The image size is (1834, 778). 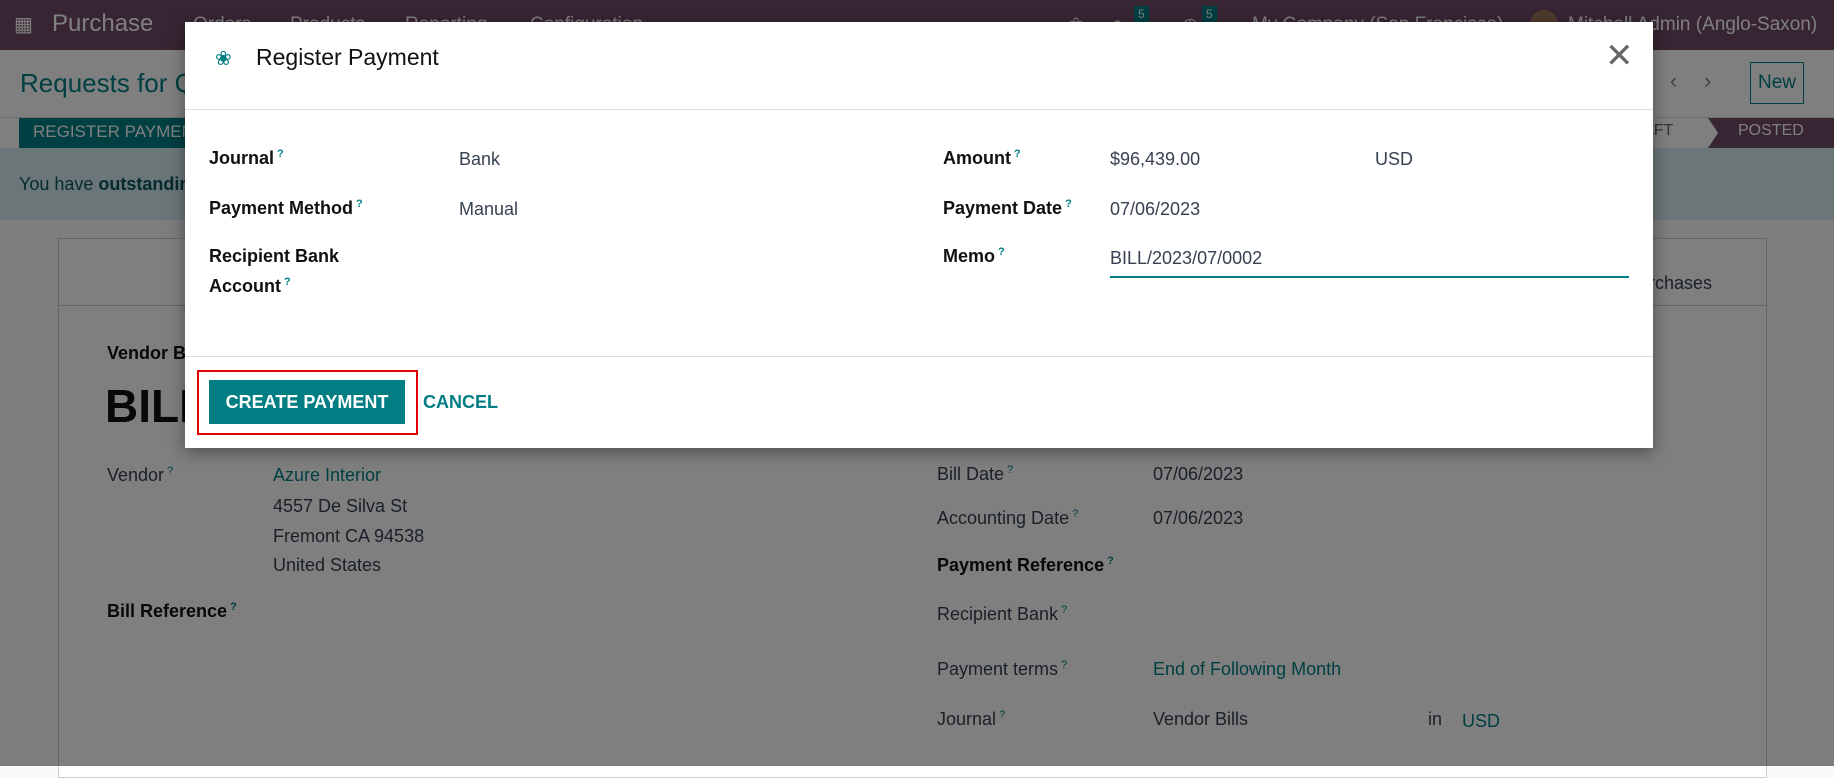 I want to click on close-icon: ✕, so click(x=1619, y=56).